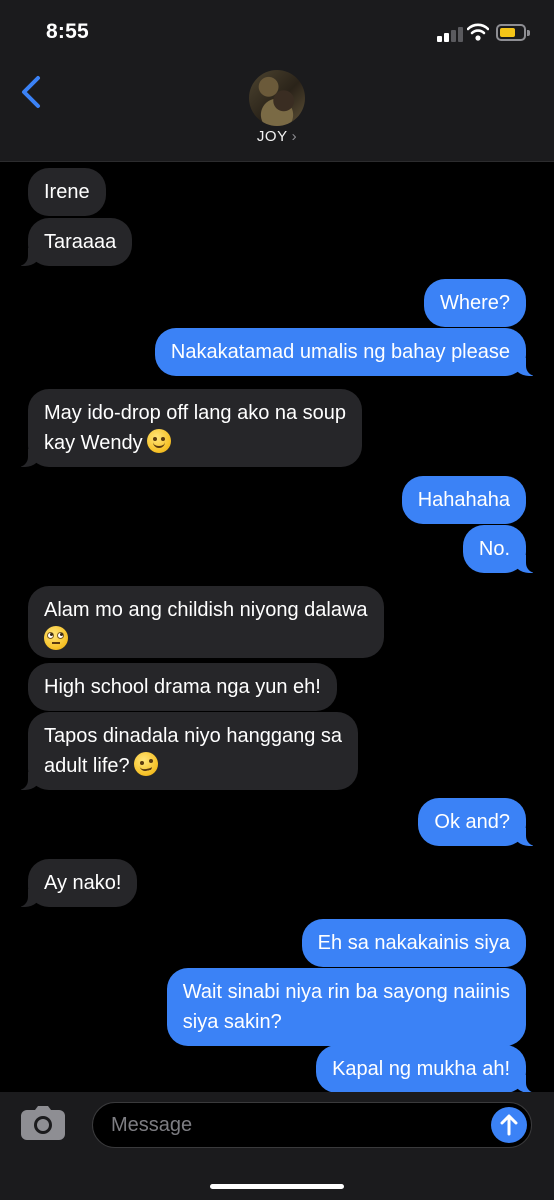 The height and width of the screenshot is (1200, 554). Describe the element at coordinates (87, 766) in the screenshot. I see `message-text-line: adult life?` at that location.